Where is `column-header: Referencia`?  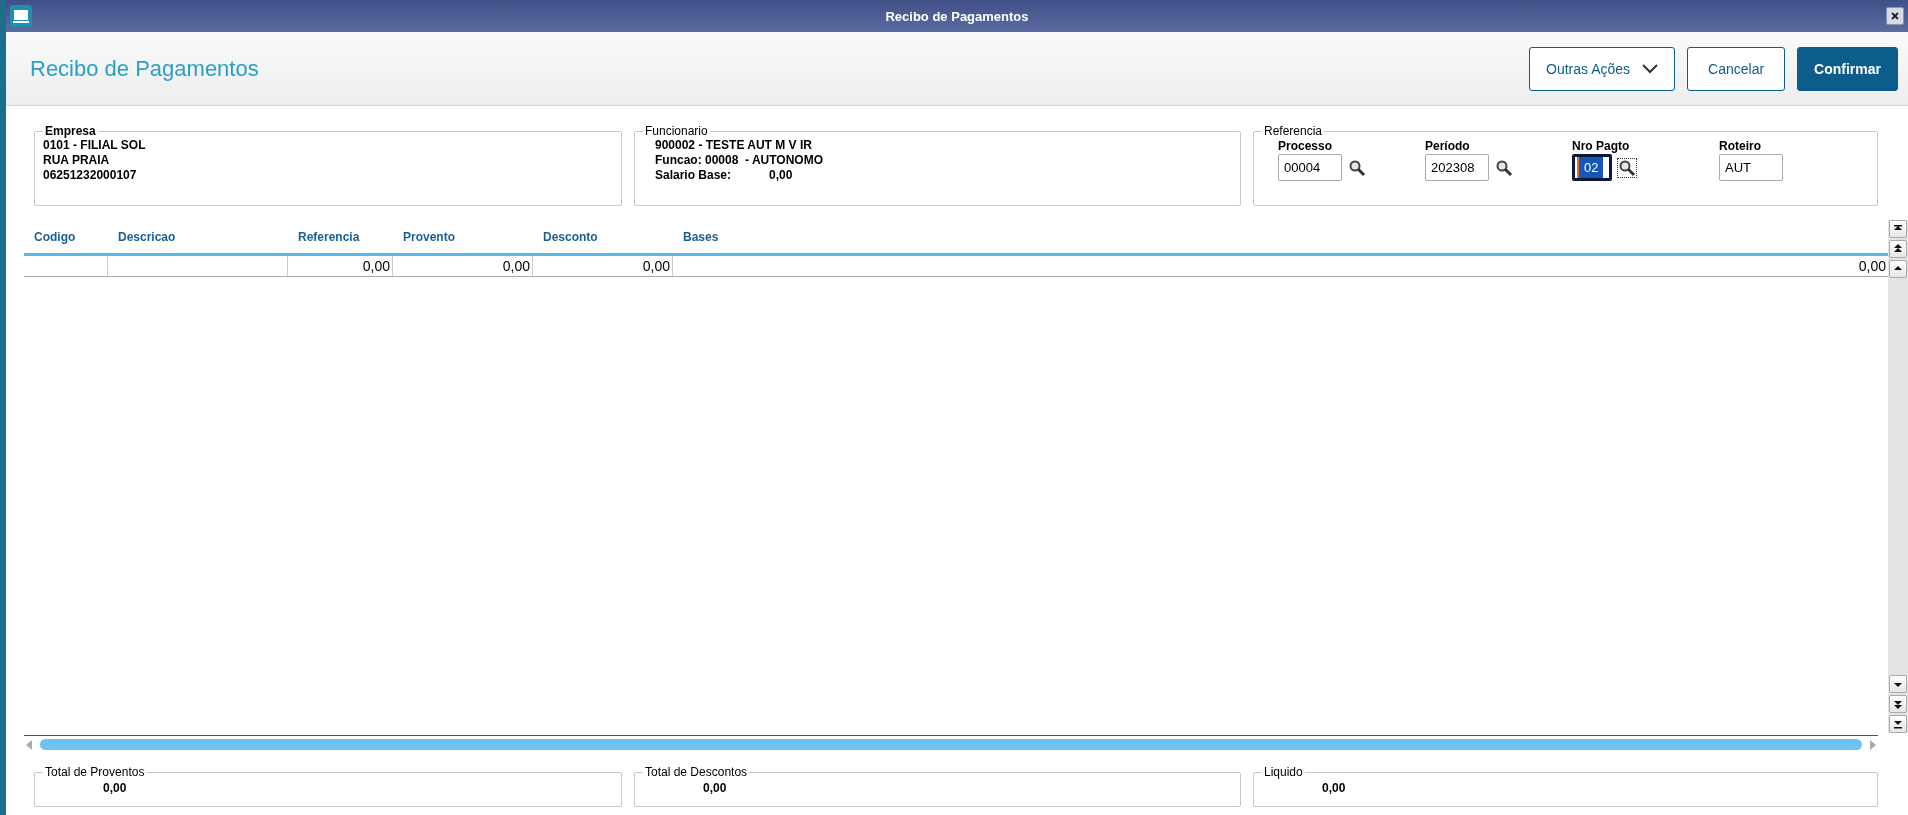
column-header: Referencia is located at coordinates (340, 236).